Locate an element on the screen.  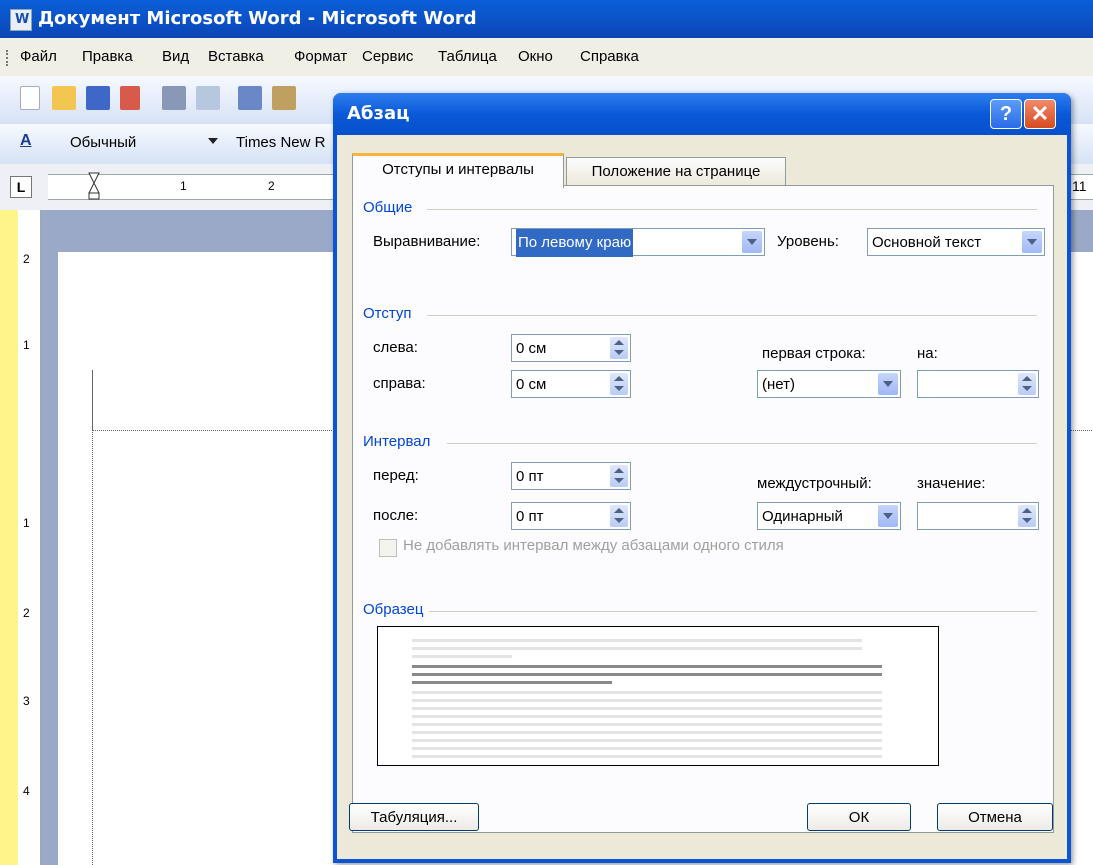
ruler-number: 2 is located at coordinates (271, 186).